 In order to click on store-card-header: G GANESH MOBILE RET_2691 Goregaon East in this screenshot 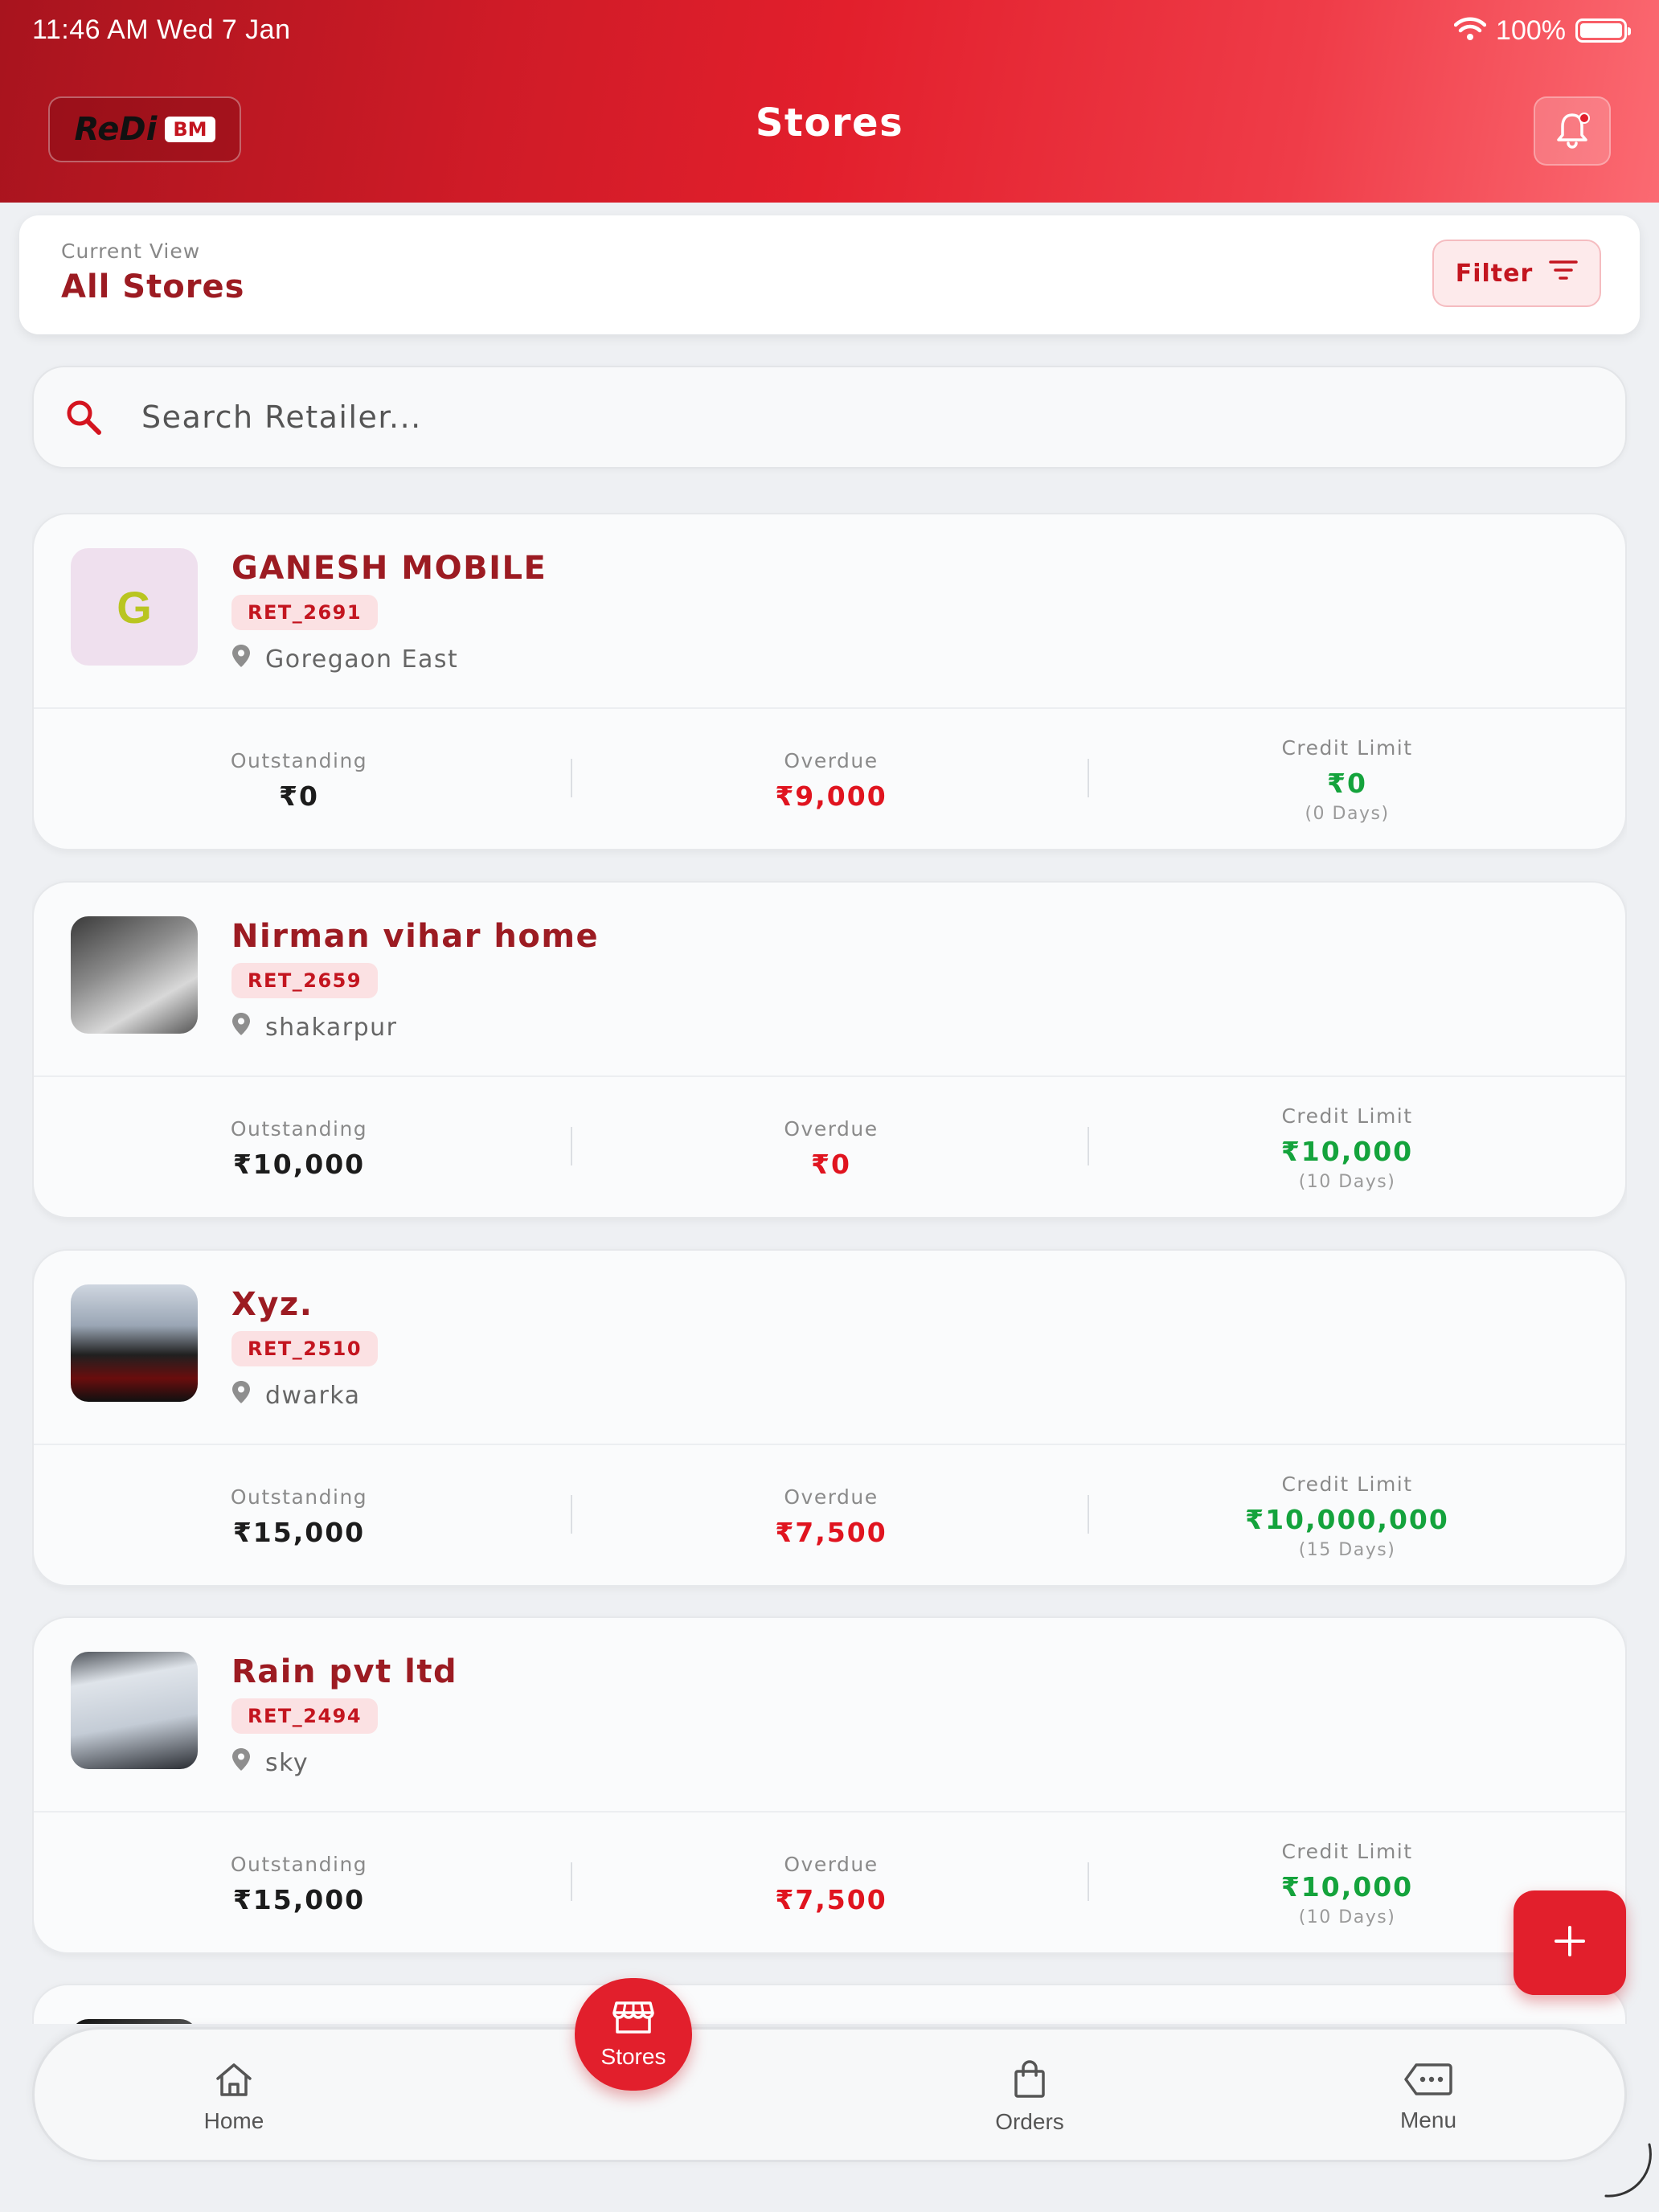, I will do `click(829, 610)`.